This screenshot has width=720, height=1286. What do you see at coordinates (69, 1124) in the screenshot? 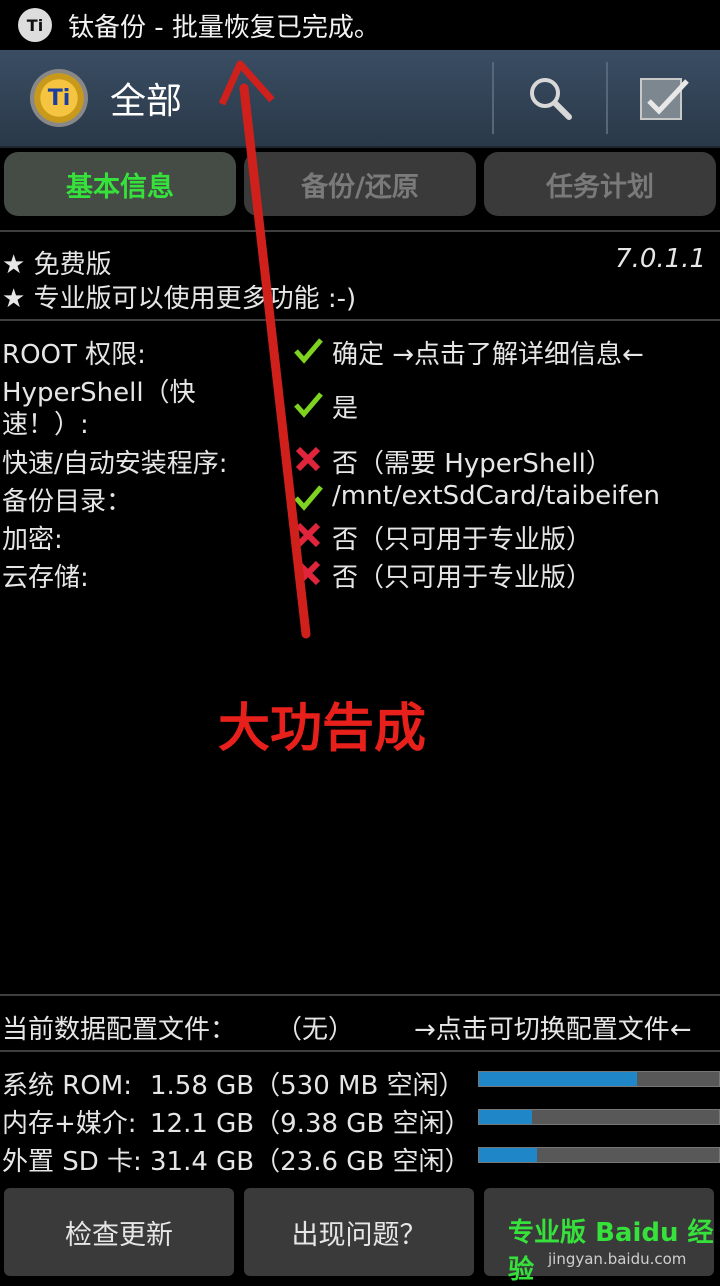
I see `storage-internal-label: 内存+媒介:` at bounding box center [69, 1124].